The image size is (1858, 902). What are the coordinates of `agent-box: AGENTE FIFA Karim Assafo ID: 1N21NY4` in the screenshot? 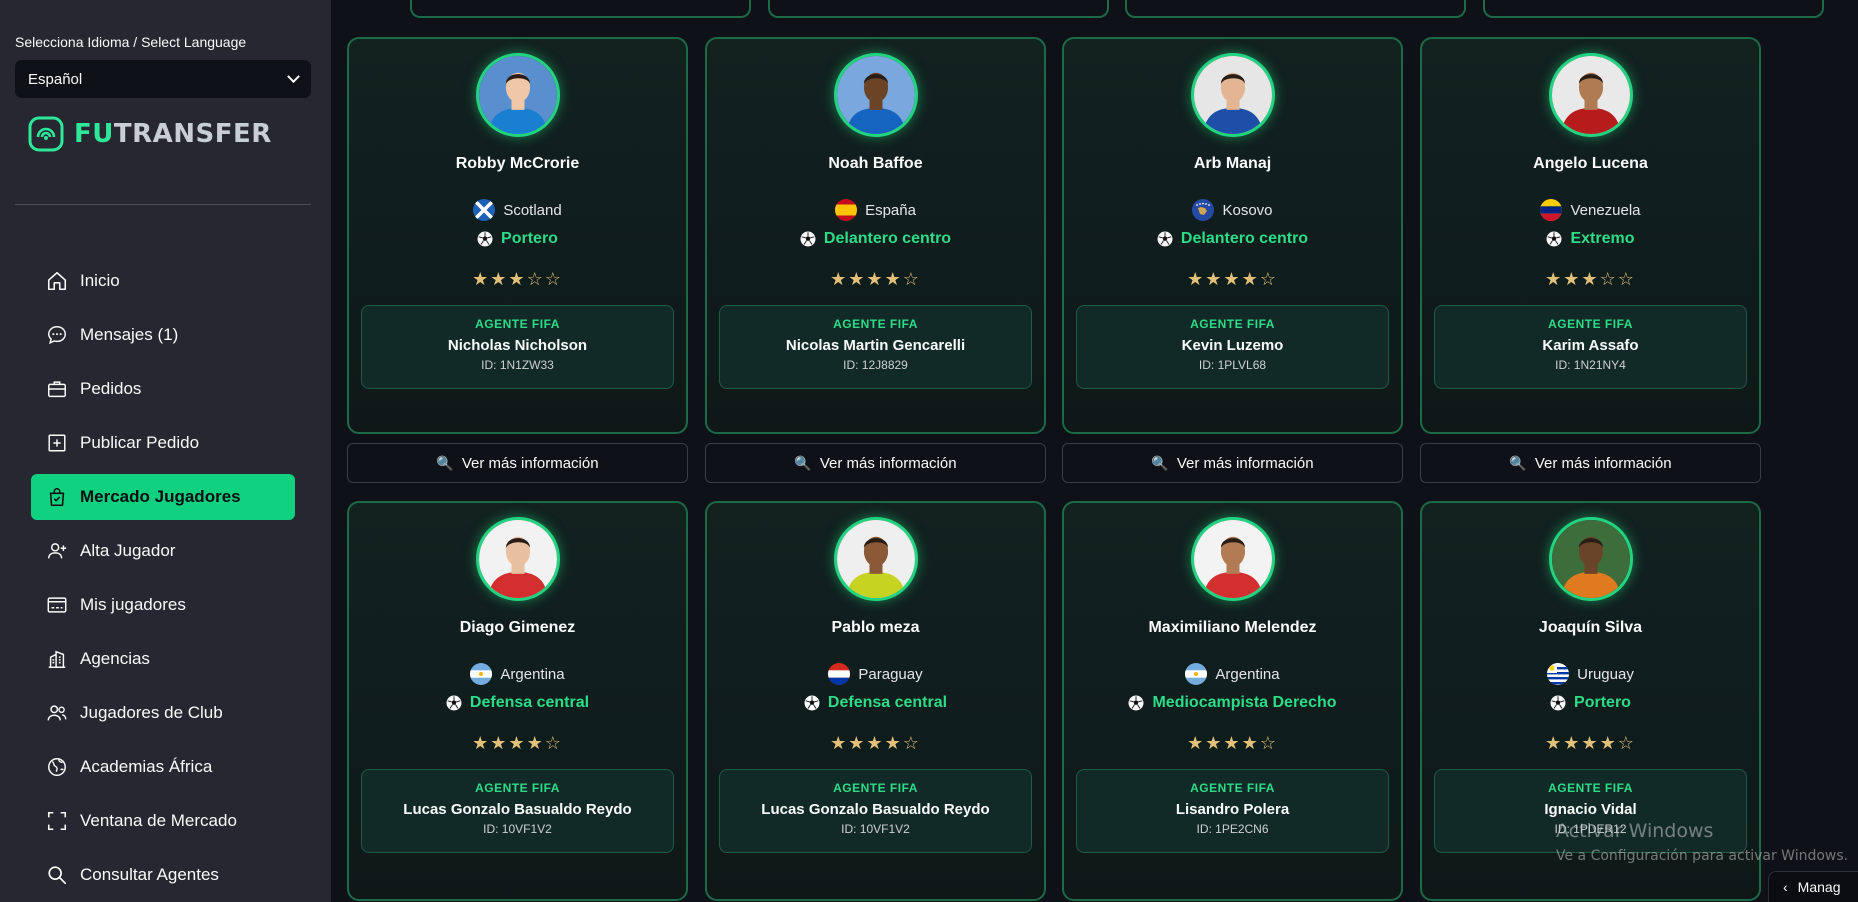 It's located at (1590, 347).